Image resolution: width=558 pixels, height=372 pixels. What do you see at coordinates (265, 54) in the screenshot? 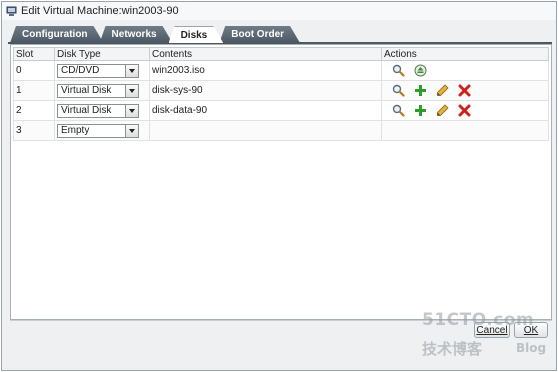
I see `header-contents: Contents` at bounding box center [265, 54].